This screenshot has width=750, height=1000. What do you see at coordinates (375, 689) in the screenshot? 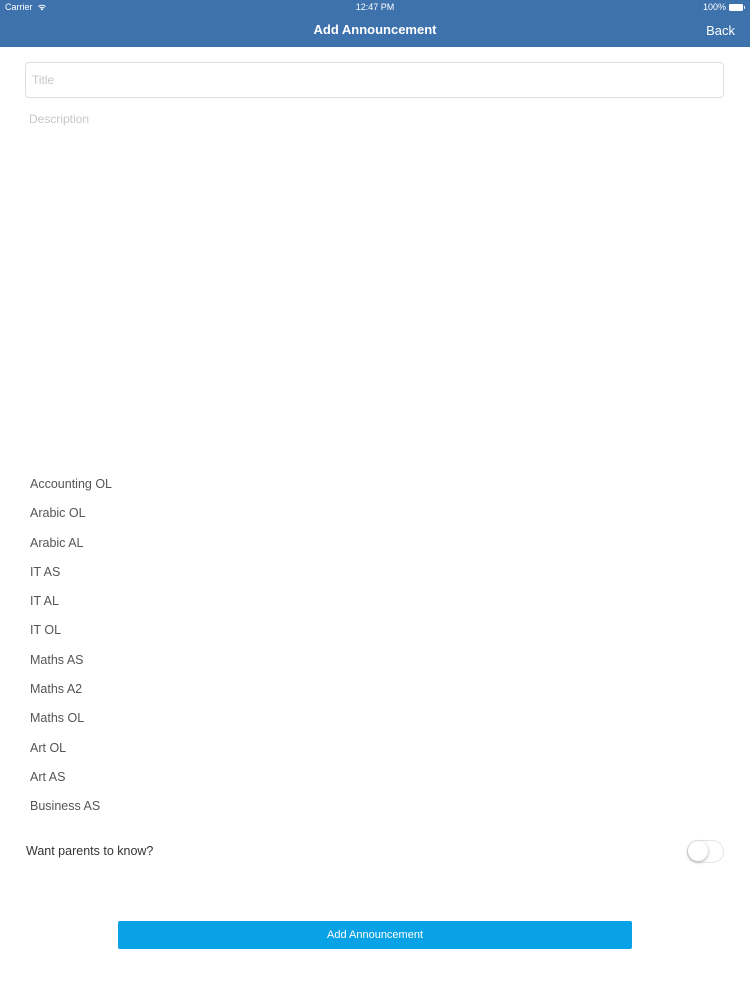
I see `subject-item: Maths A2` at bounding box center [375, 689].